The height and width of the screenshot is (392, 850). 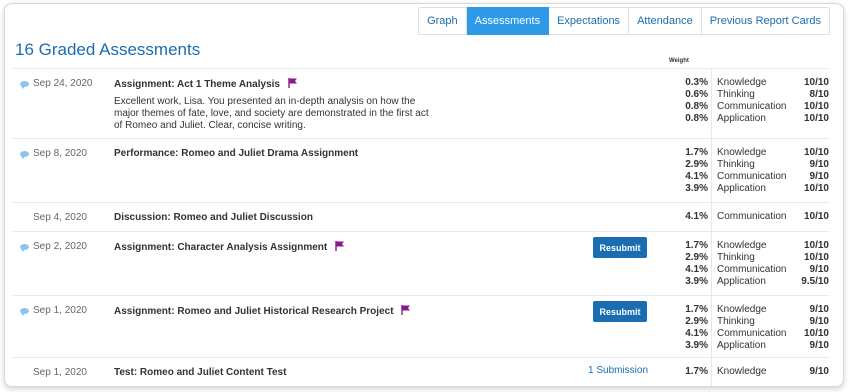 I want to click on weights-column: 1.7%, so click(x=690, y=372).